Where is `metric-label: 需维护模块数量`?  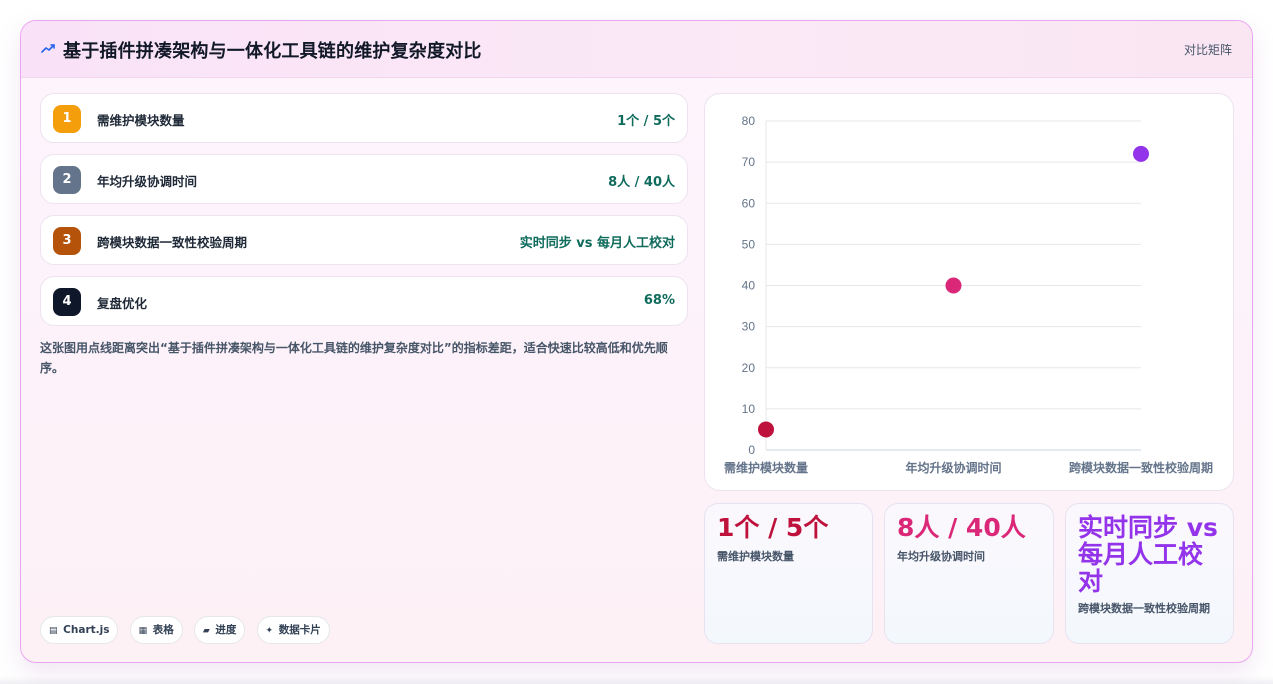
metric-label: 需维护模块数量 is located at coordinates (141, 120).